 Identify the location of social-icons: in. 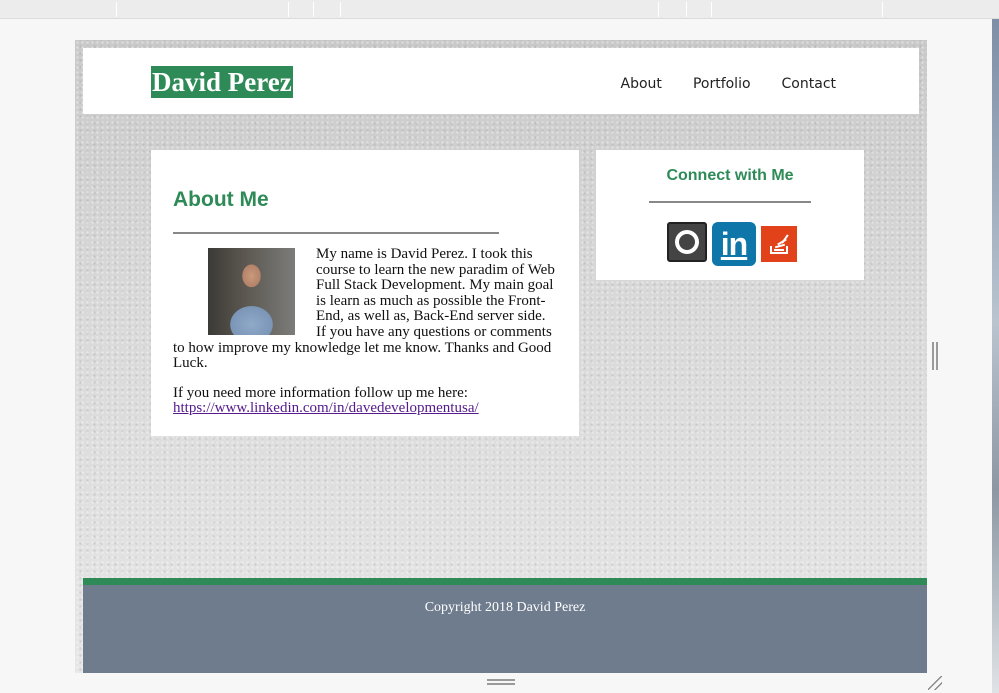
(732, 244).